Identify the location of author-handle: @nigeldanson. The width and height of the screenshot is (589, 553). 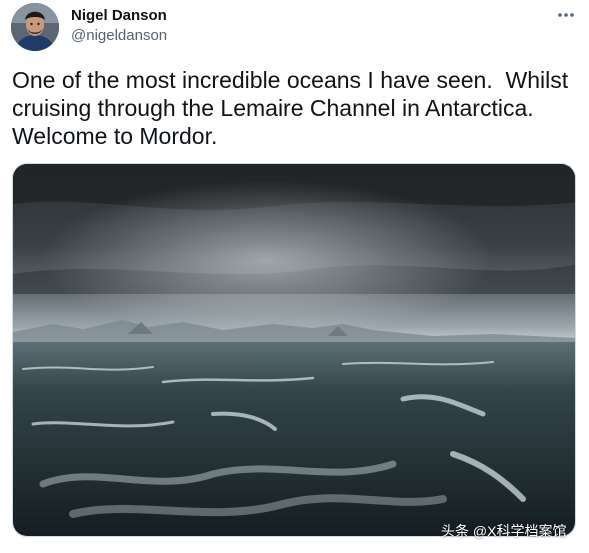
(119, 36).